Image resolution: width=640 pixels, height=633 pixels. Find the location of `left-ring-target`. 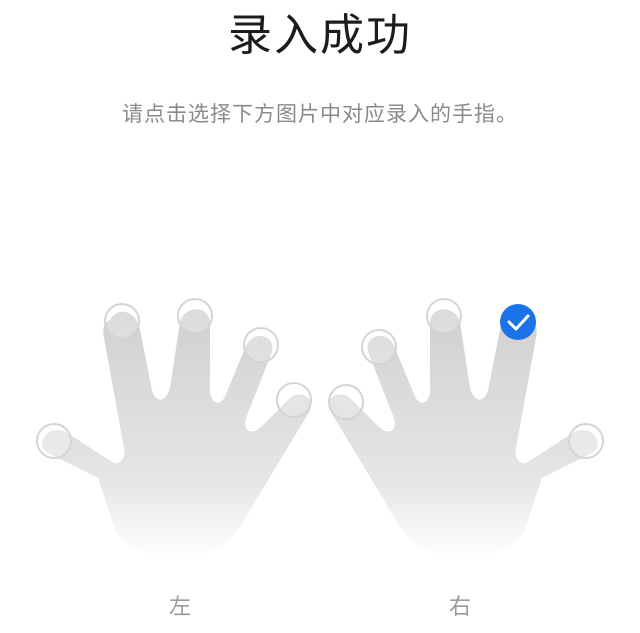

left-ring-target is located at coordinates (261, 345).